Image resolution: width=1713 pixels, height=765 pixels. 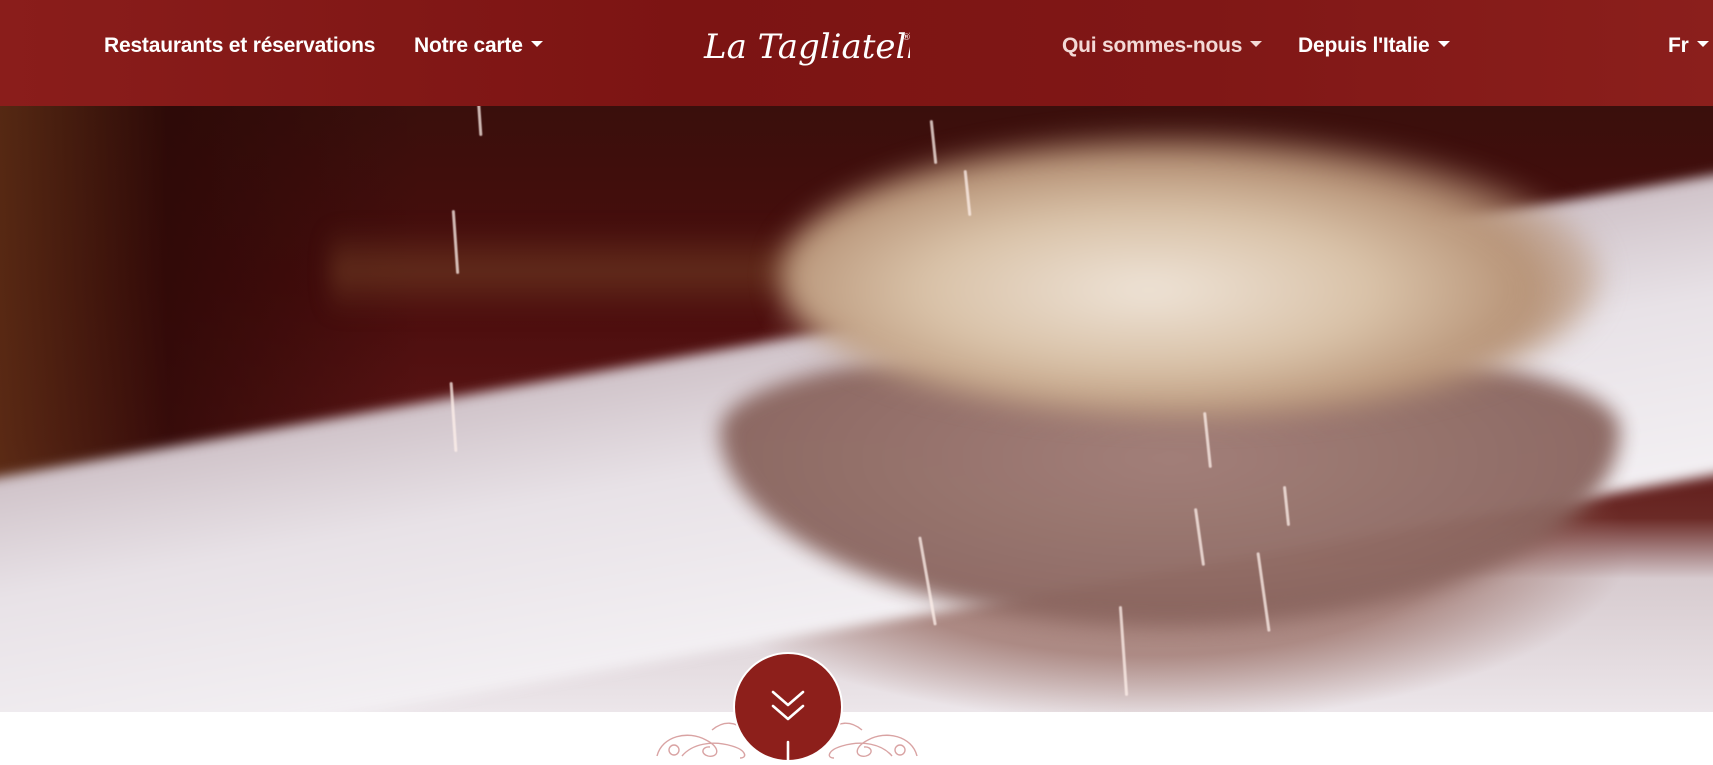 I want to click on language-label: Fr, so click(x=1678, y=45).